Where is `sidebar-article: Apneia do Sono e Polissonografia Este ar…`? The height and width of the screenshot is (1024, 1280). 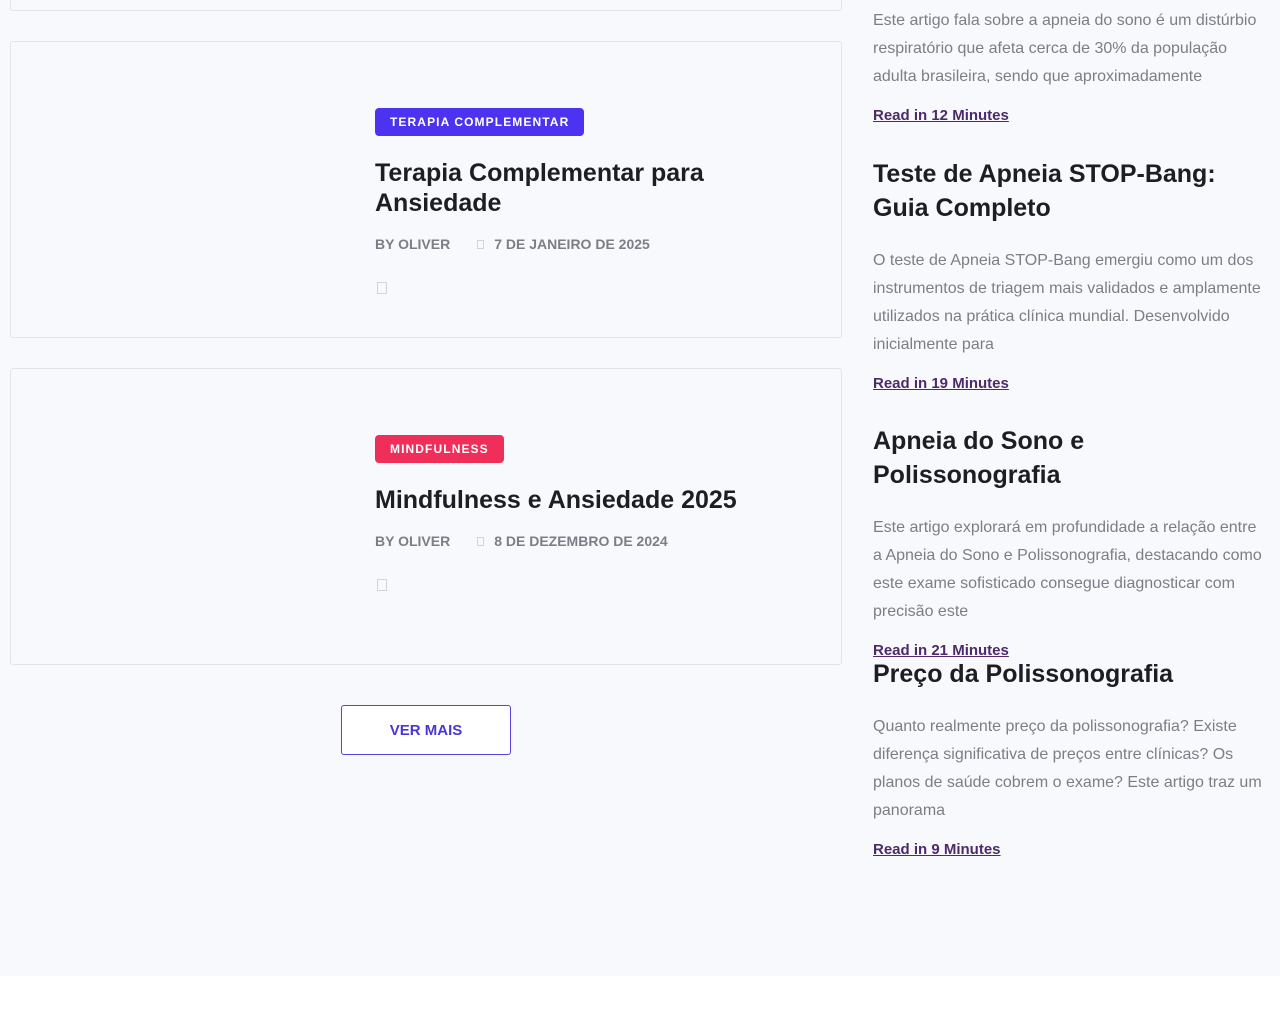 sidebar-article: Apneia do Sono e Polissonografia Este ar… is located at coordinates (1070, 542).